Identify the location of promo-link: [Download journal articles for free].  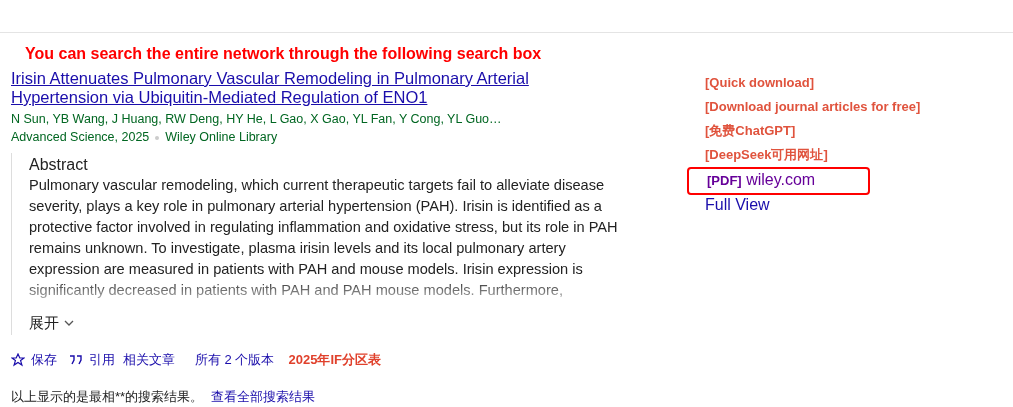
(813, 107).